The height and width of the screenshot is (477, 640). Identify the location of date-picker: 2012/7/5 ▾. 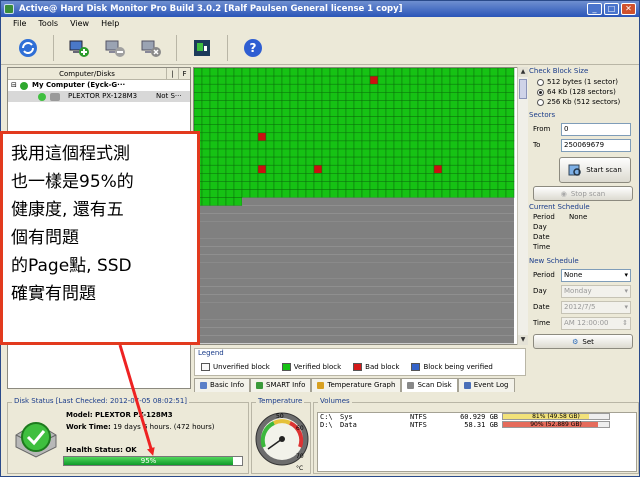
(596, 307).